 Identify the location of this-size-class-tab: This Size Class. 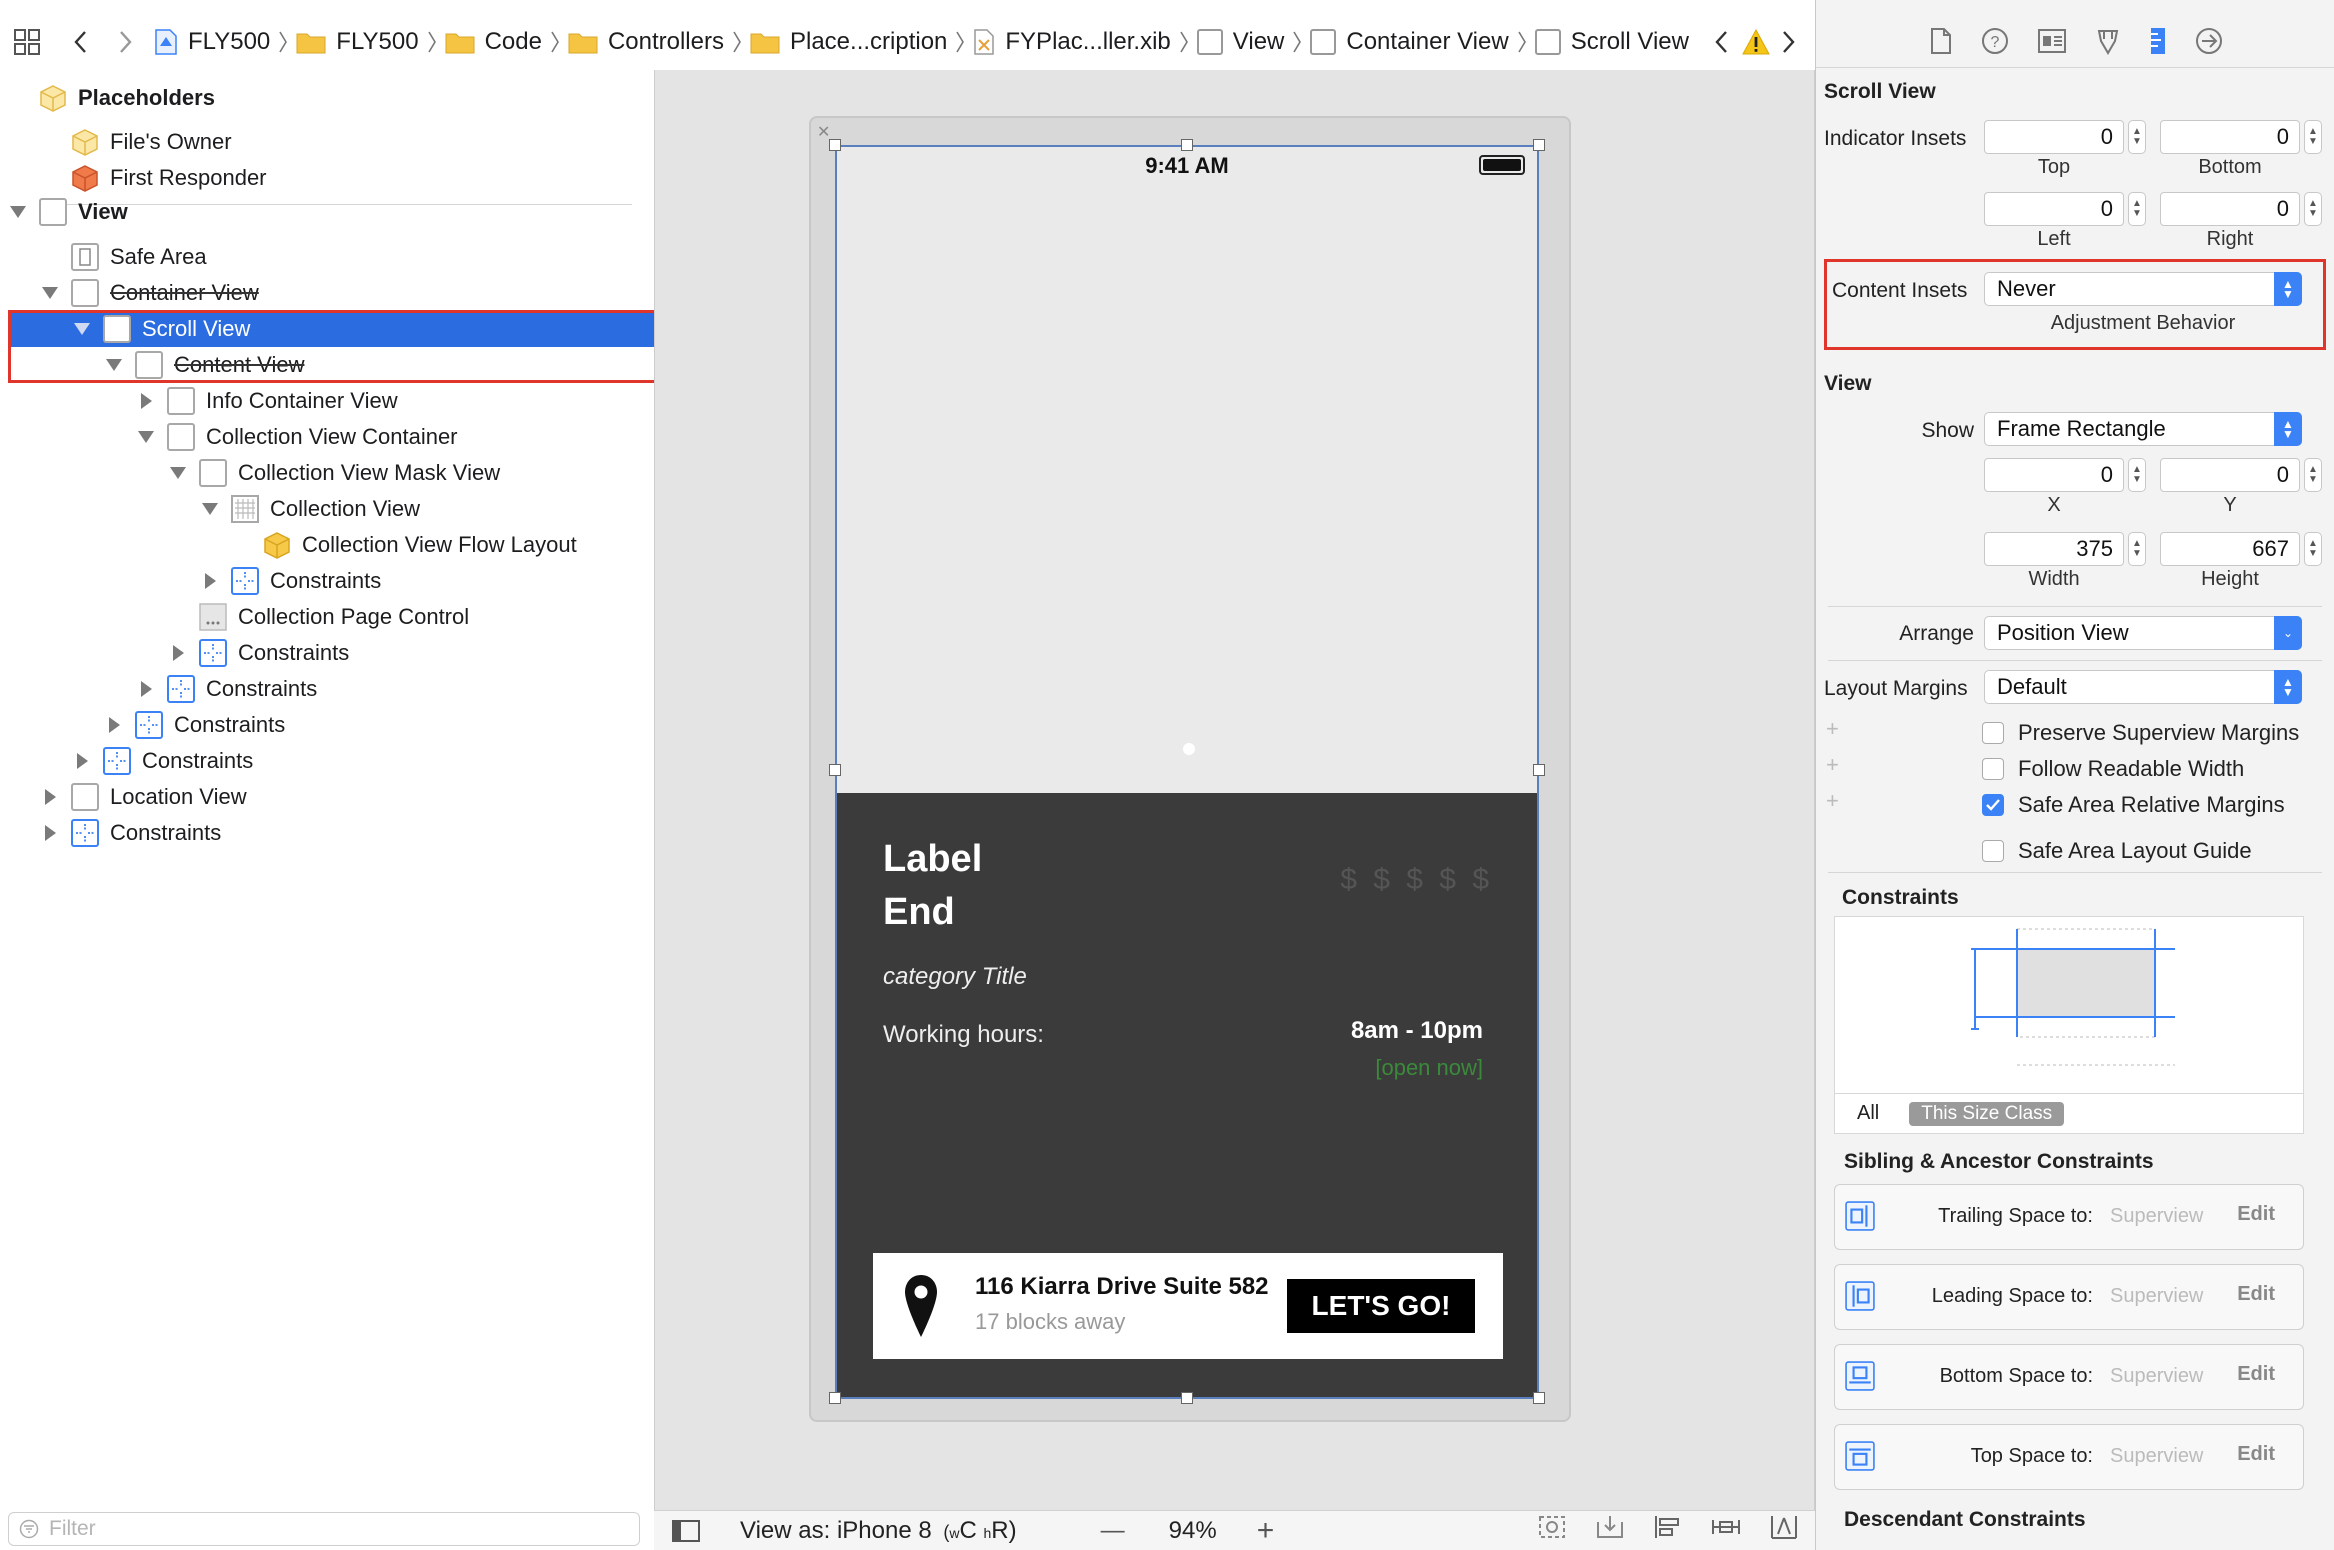
(1987, 1113).